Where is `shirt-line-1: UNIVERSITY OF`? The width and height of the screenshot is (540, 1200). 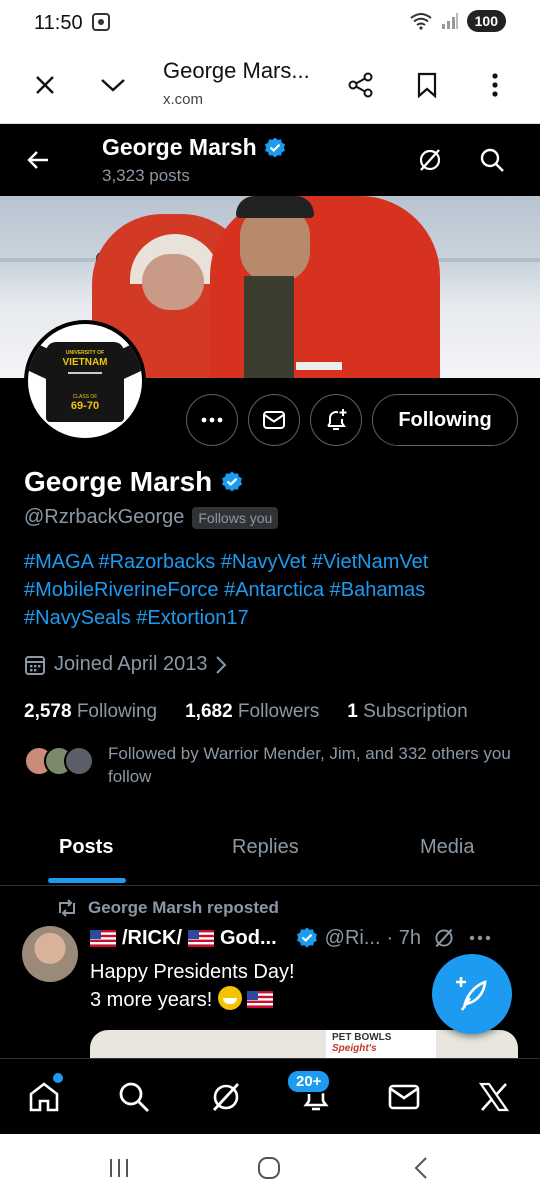 shirt-line-1: UNIVERSITY OF is located at coordinates (85, 353).